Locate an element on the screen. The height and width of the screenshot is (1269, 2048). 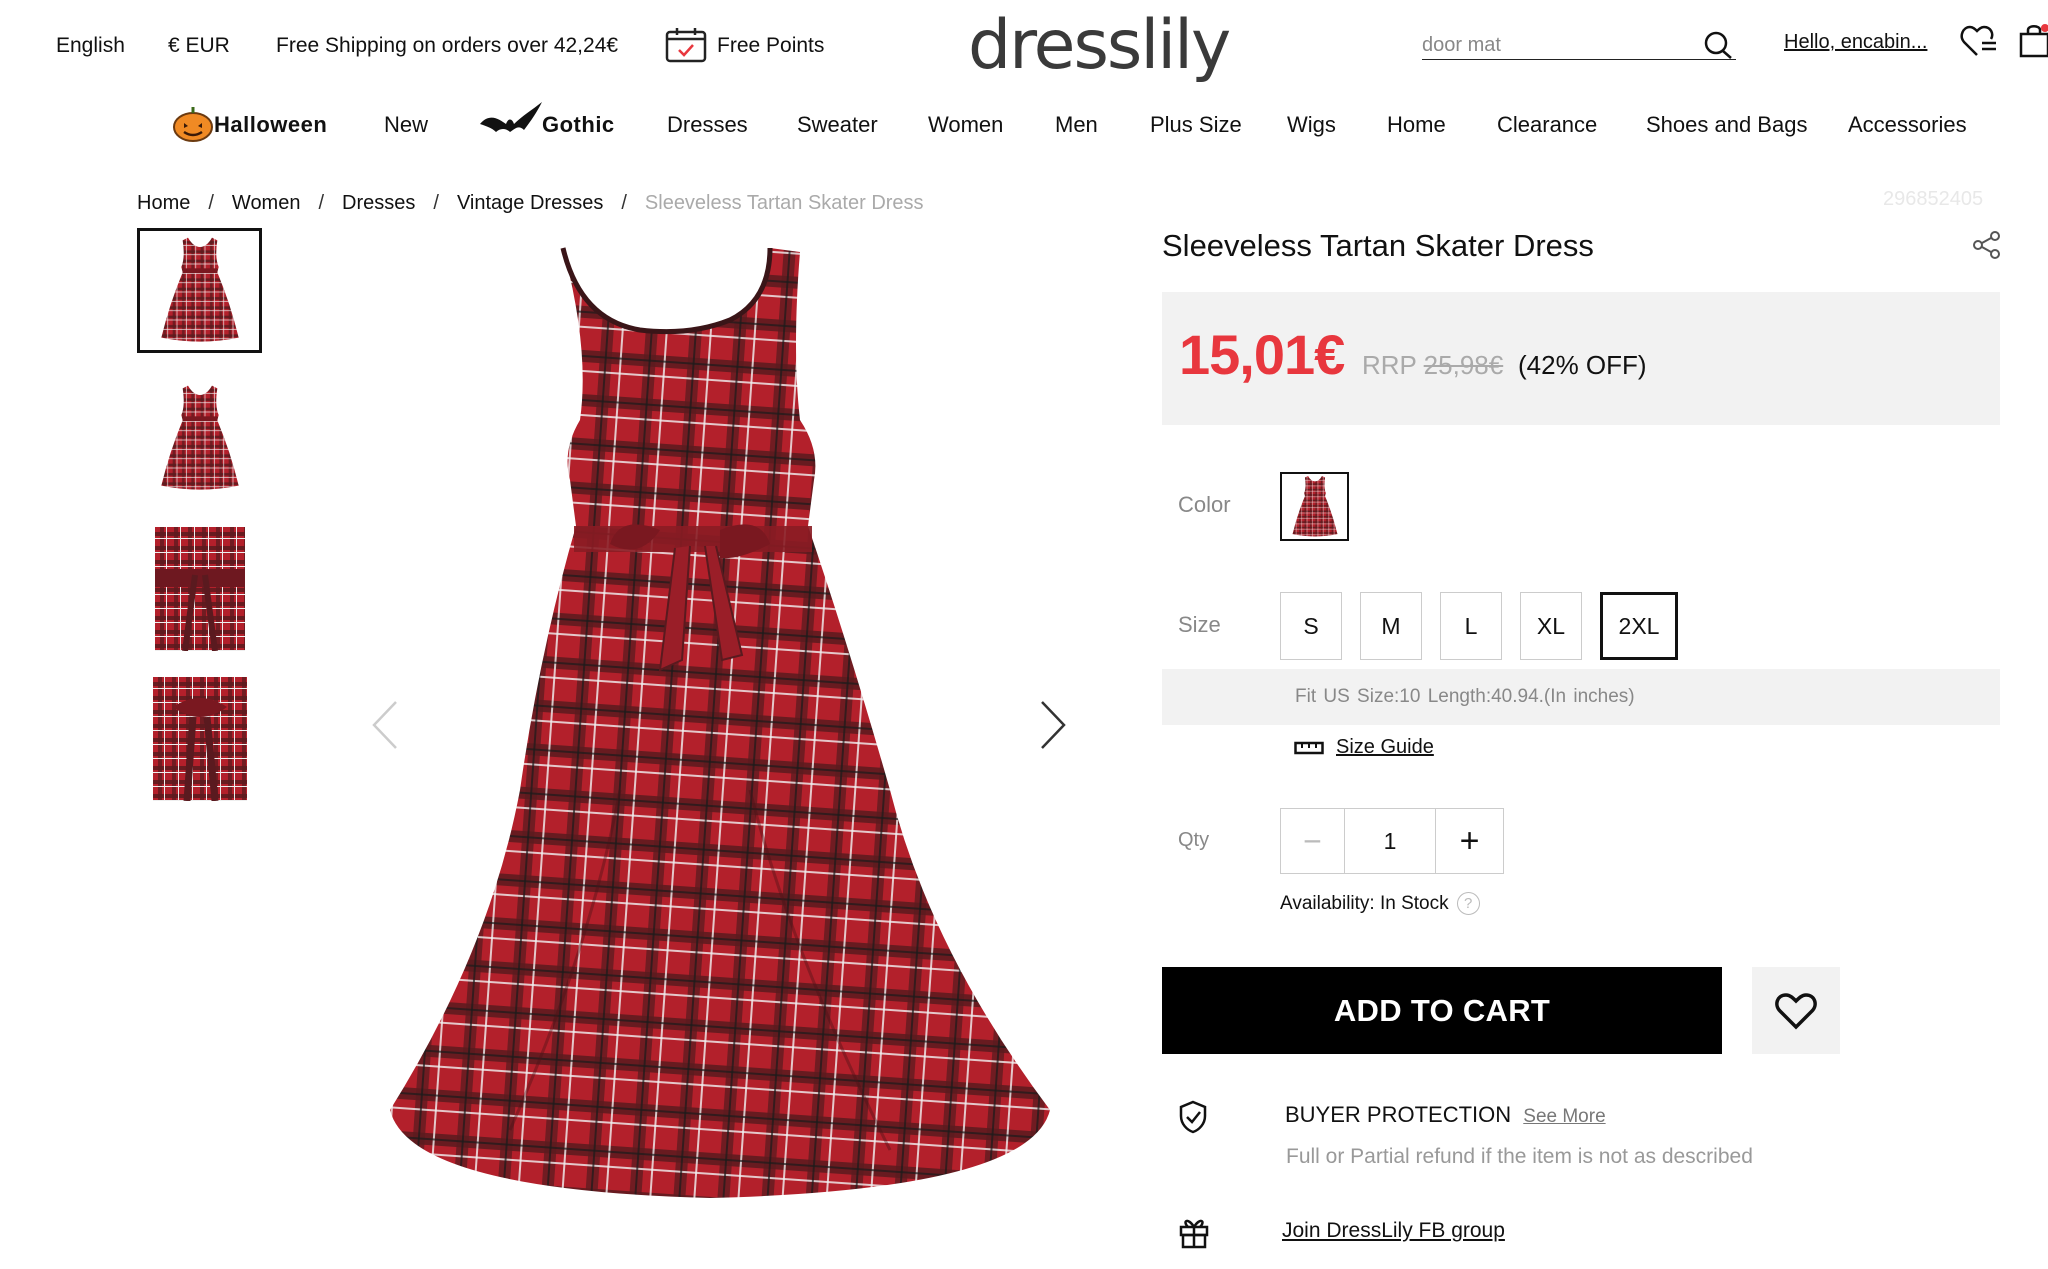
calendar-check-icon is located at coordinates (686, 47).